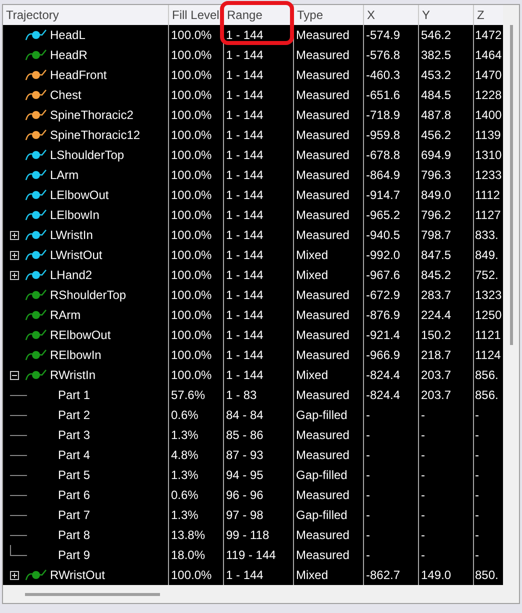 This screenshot has width=522, height=613. I want to click on trajectory-name: RArm, so click(65, 315).